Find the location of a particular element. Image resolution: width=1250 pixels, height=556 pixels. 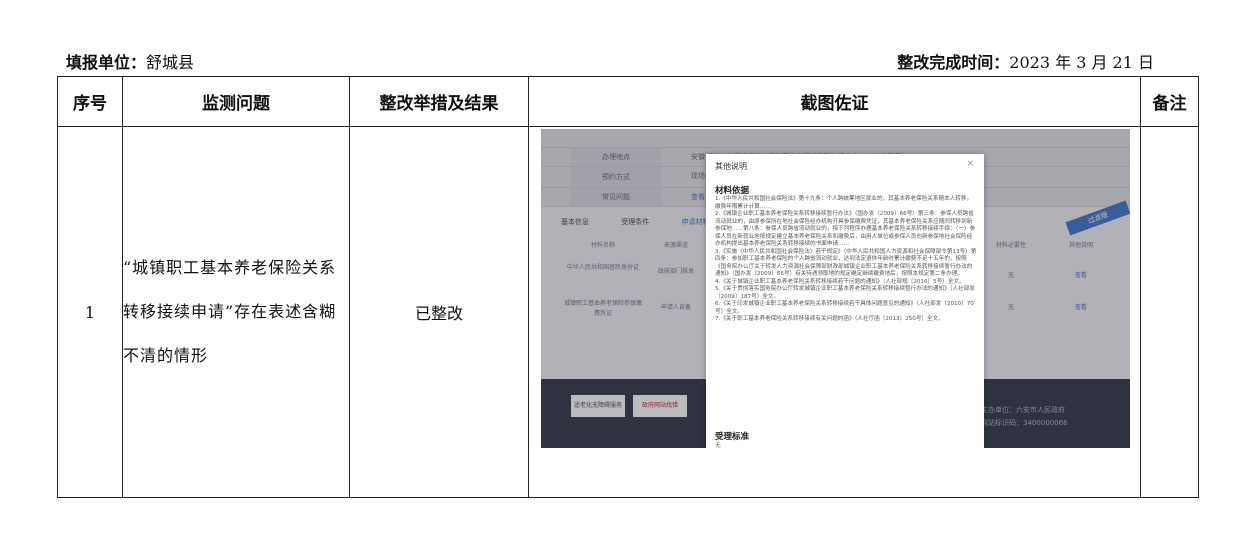

dialog-title: 其他说明 is located at coordinates (731, 166).